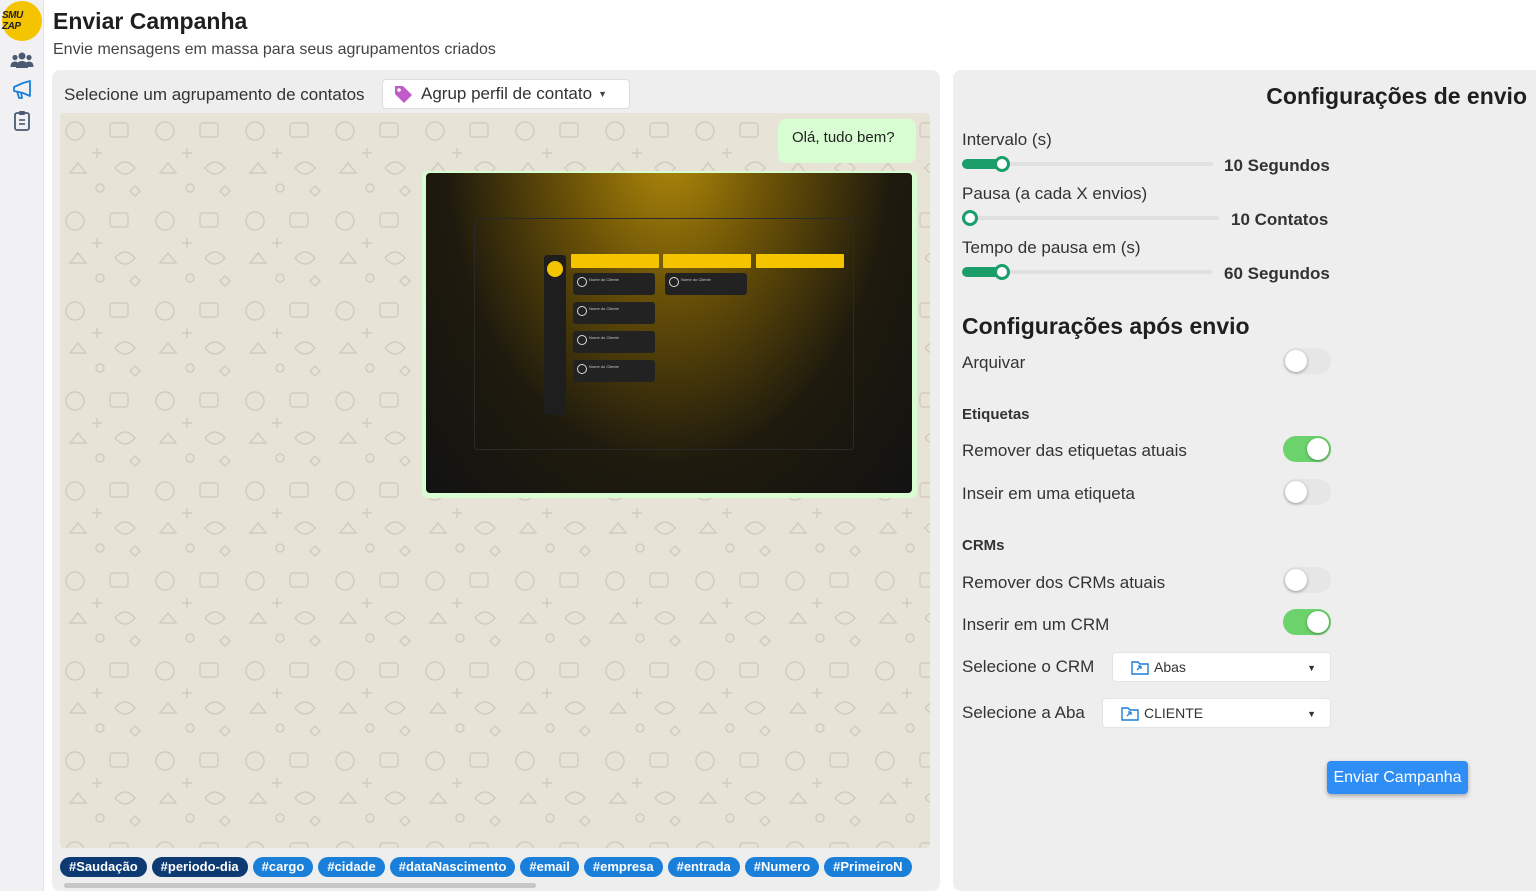  I want to click on megaphone-icon, so click(22, 90).